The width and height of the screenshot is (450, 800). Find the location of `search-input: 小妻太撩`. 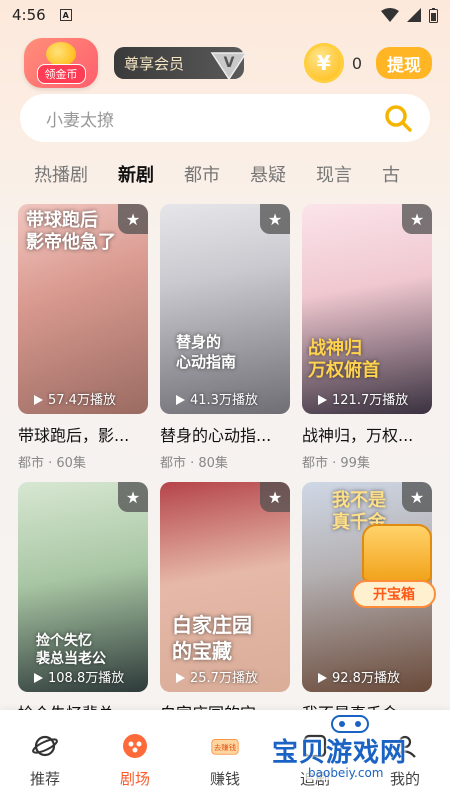

search-input: 小妻太撩 is located at coordinates (80, 118).